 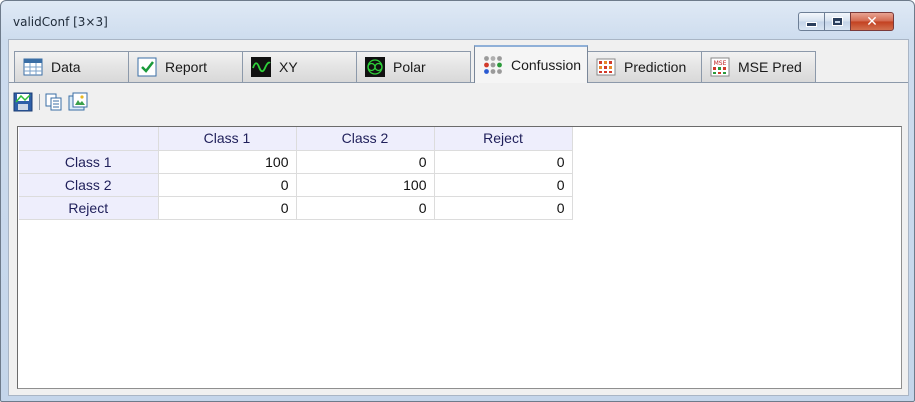 I want to click on tab-prediction: Prediction, so click(x=644, y=66).